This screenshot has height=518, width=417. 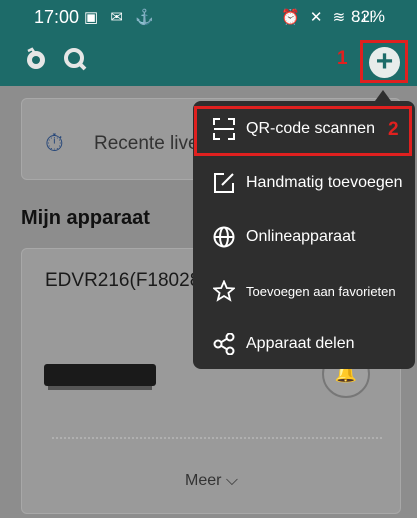 I want to click on dvr-device-image, so click(x=100, y=377).